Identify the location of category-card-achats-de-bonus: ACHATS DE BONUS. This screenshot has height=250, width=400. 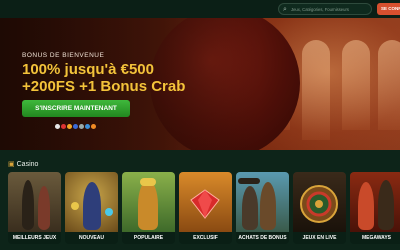
(262, 208).